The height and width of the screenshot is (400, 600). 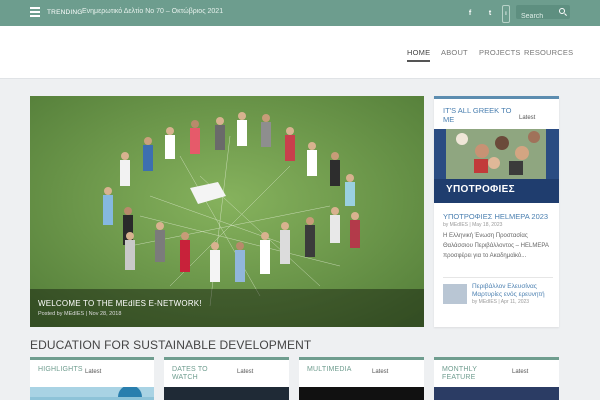 What do you see at coordinates (473, 225) in the screenshot?
I see `greek-post-meta: by MEdIES | May 18, 2023` at bounding box center [473, 225].